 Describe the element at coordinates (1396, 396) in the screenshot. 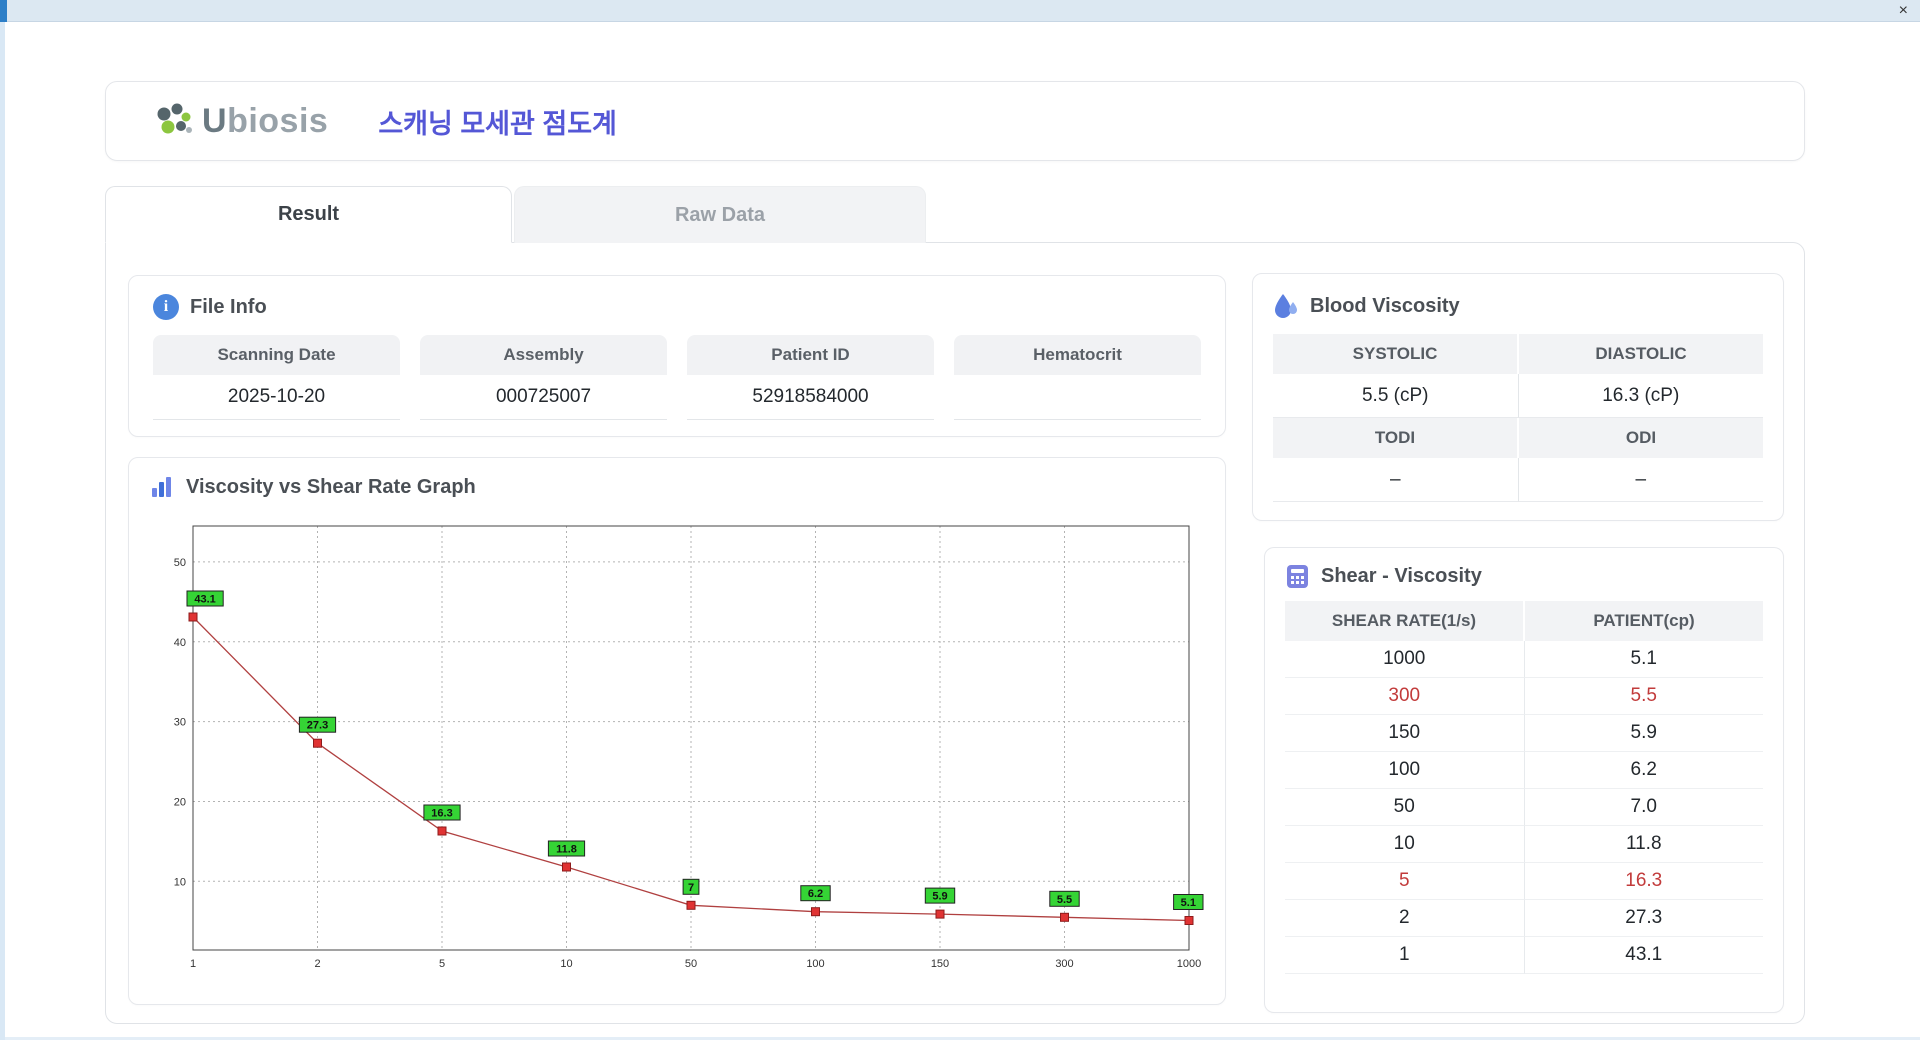

I see `systolic-value: 5.5 (cP)` at that location.